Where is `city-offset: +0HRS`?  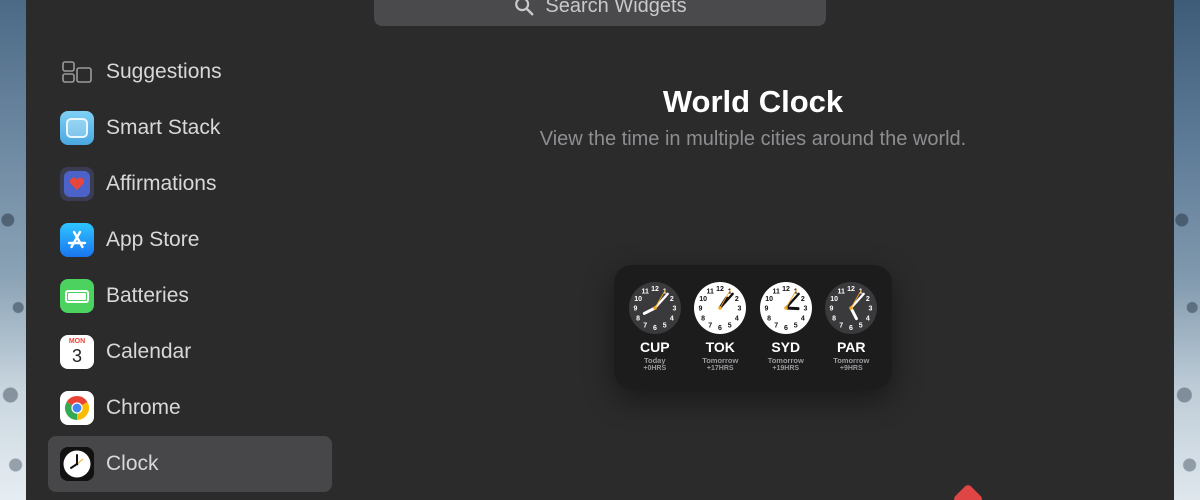 city-offset: +0HRS is located at coordinates (655, 368).